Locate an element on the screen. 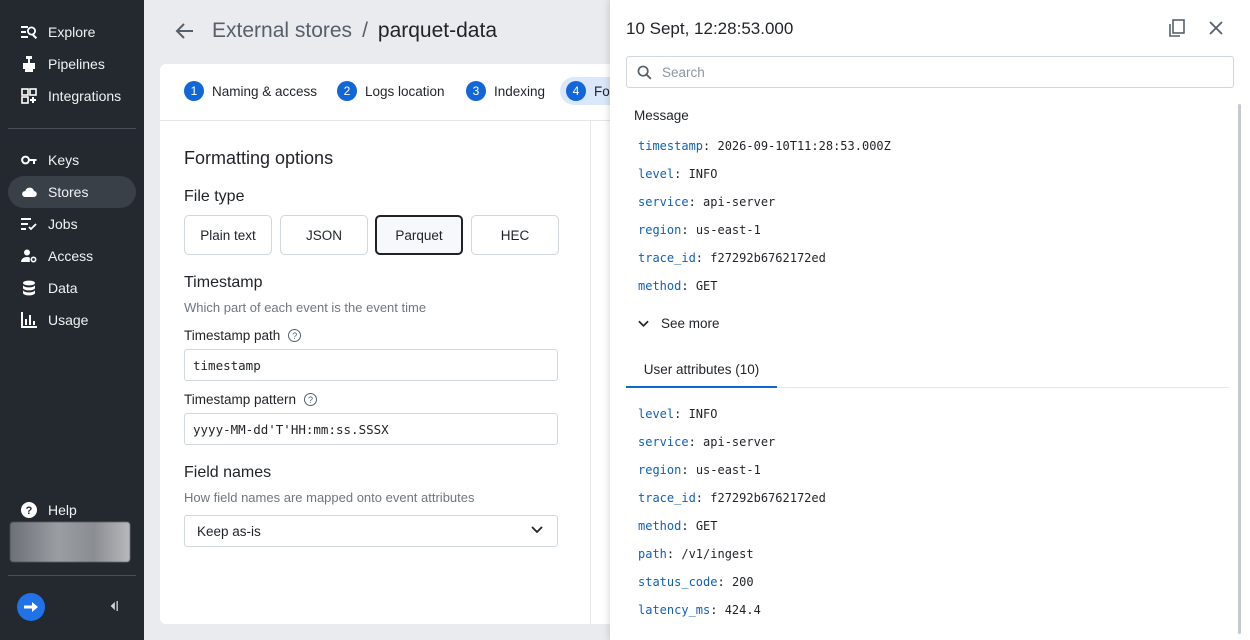 This screenshot has height=640, width=1250. sidebar-item-label: Access is located at coordinates (71, 256).